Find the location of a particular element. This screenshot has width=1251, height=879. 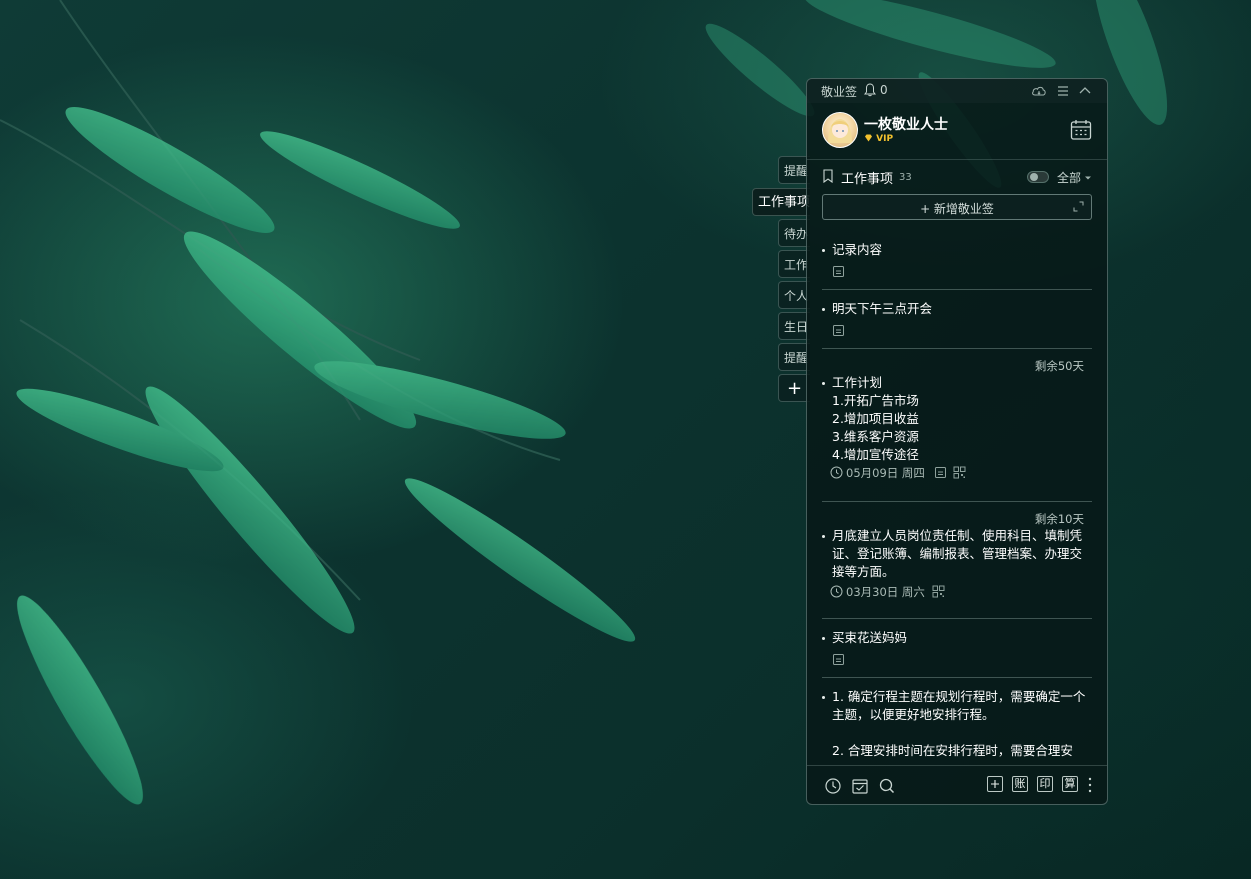

expand-icon is located at coordinates (1078, 206).